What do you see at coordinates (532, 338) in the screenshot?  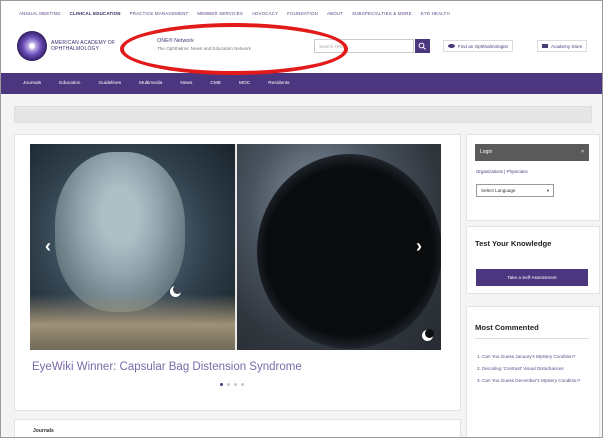 I see `divider` at bounding box center [532, 338].